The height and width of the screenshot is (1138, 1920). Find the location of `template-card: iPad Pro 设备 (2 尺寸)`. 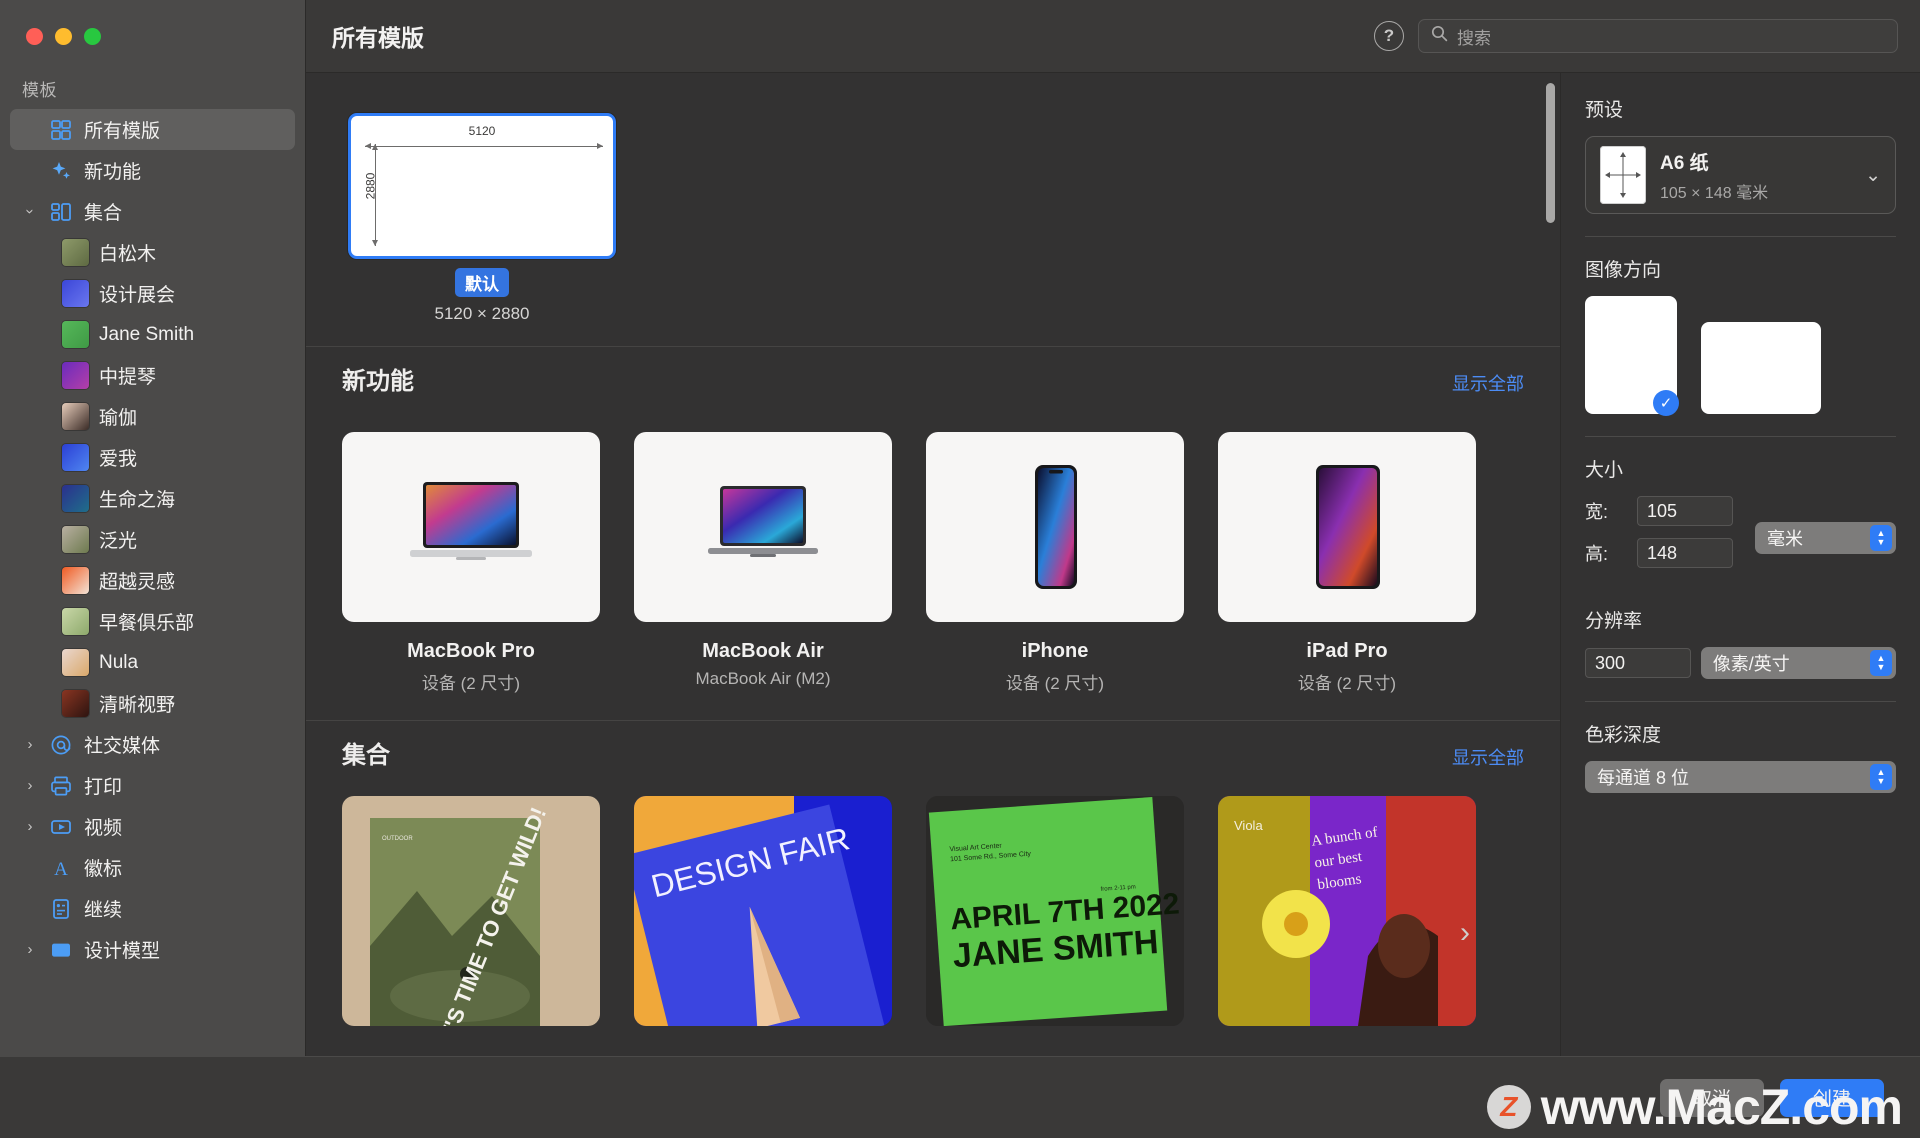

template-card: iPad Pro 设备 (2 尺寸) is located at coordinates (1347, 563).